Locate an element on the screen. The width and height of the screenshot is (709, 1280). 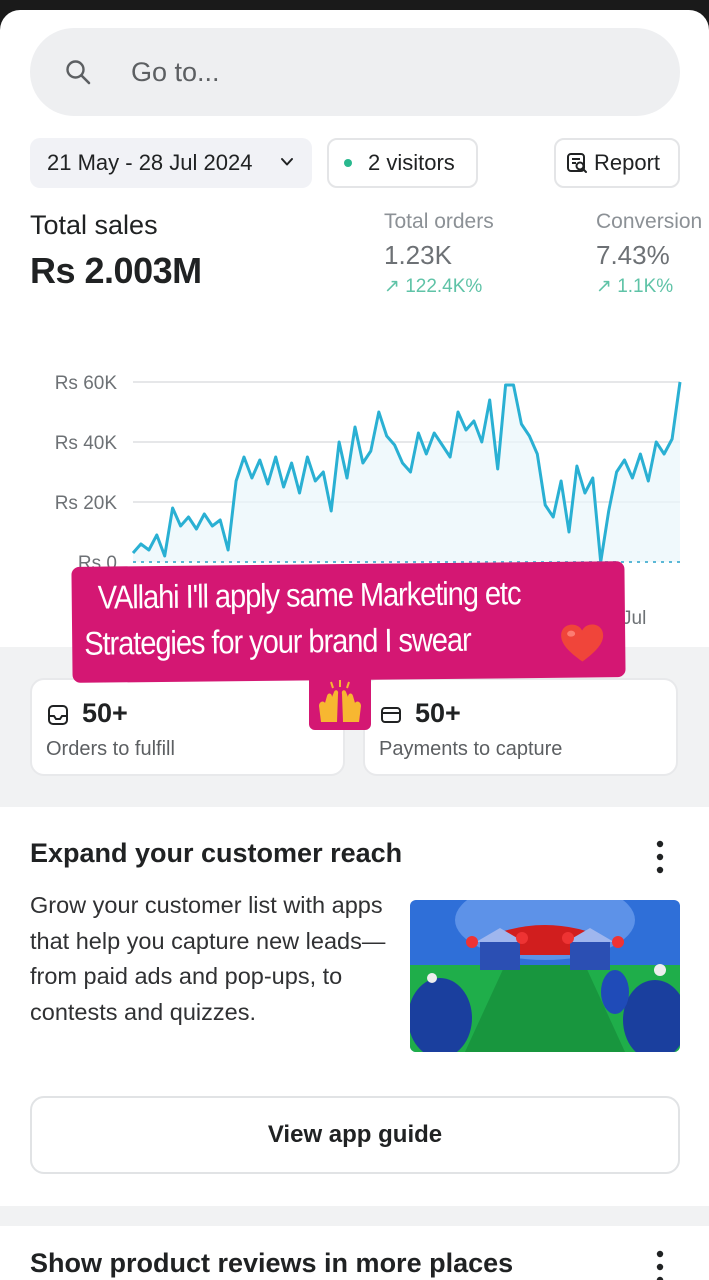
conversion-change: ↗ 1.1K% is located at coordinates (635, 286).